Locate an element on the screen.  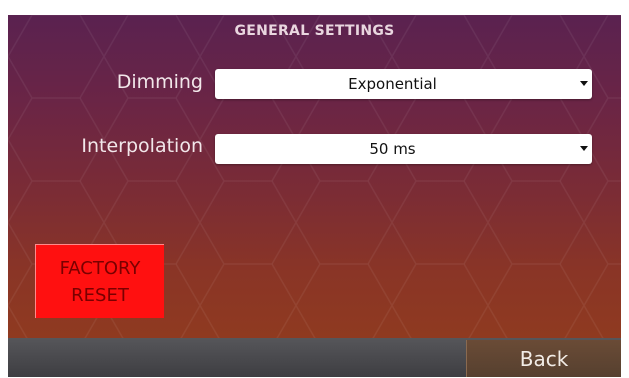
dimming-label: Dimming is located at coordinates (159, 82).